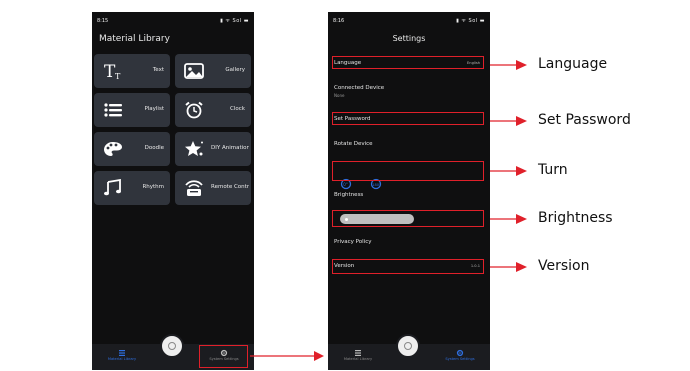  Describe the element at coordinates (118, 76) in the screenshot. I see `svg-text: T` at that location.